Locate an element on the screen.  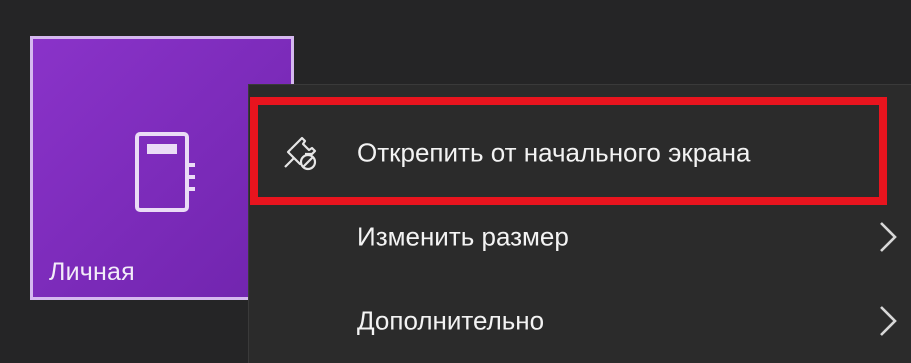
tile-label: Личная is located at coordinates (92, 272).